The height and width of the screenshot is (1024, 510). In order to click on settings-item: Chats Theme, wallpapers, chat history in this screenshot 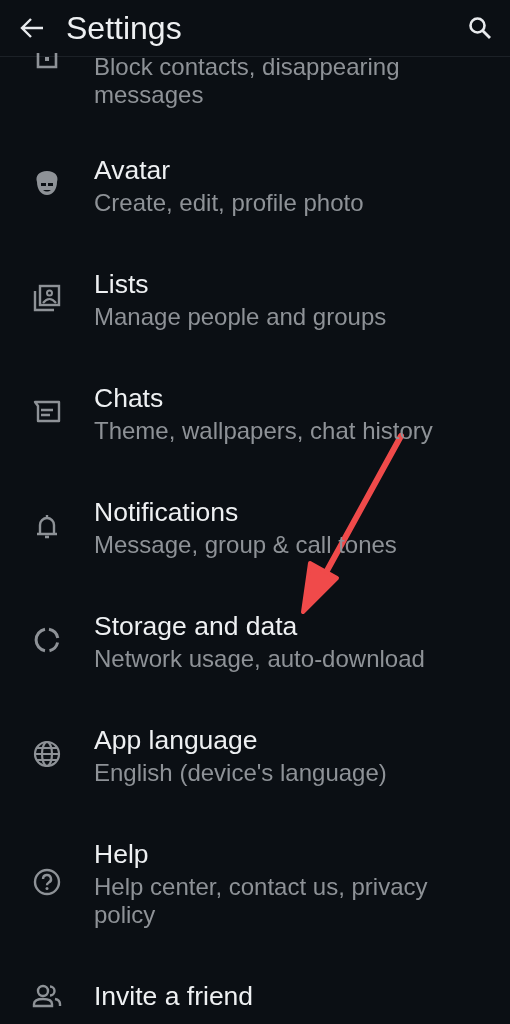, I will do `click(255, 416)`.